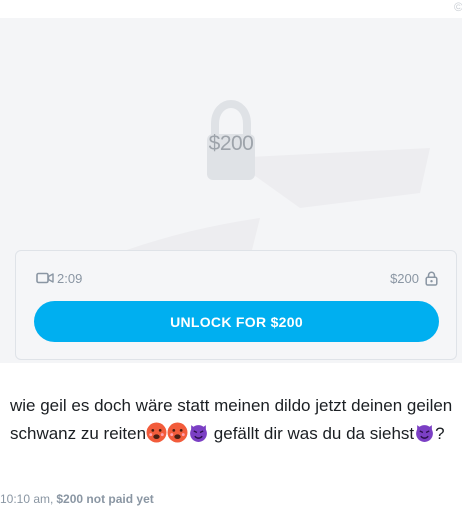 This screenshot has height=512, width=462. I want to click on unlock-button: UNLOCK FOR $200, so click(236, 321).